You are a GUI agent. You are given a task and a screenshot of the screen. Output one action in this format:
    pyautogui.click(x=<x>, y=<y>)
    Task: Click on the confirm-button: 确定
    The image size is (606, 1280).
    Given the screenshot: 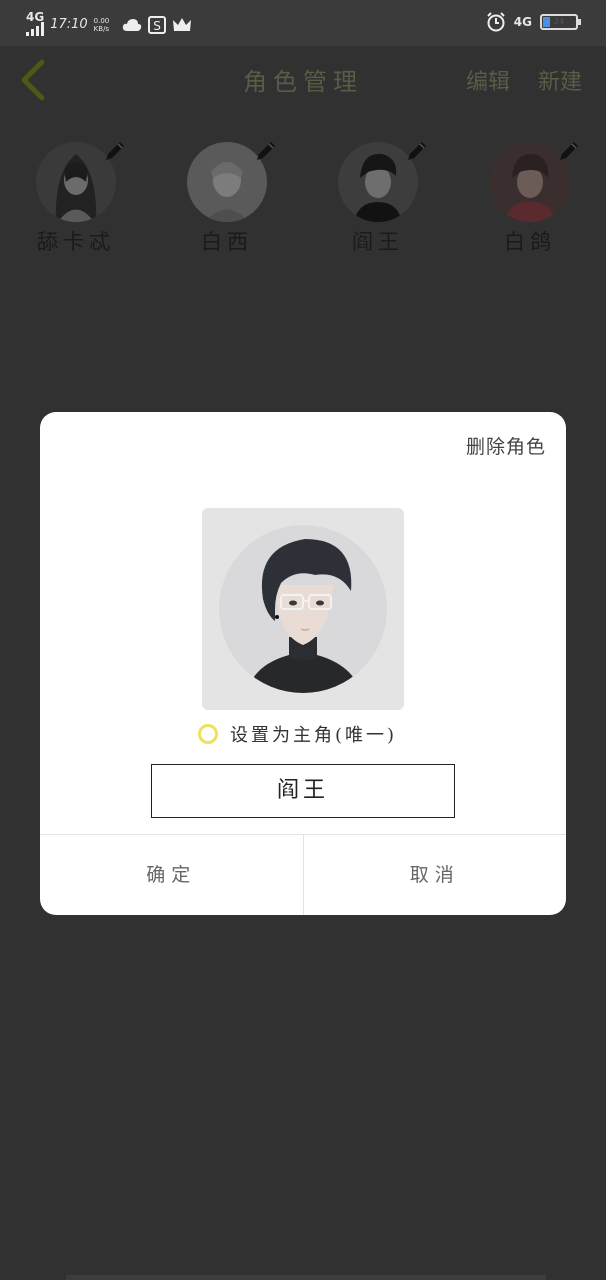 What is the action you would take?
    pyautogui.click(x=171, y=875)
    